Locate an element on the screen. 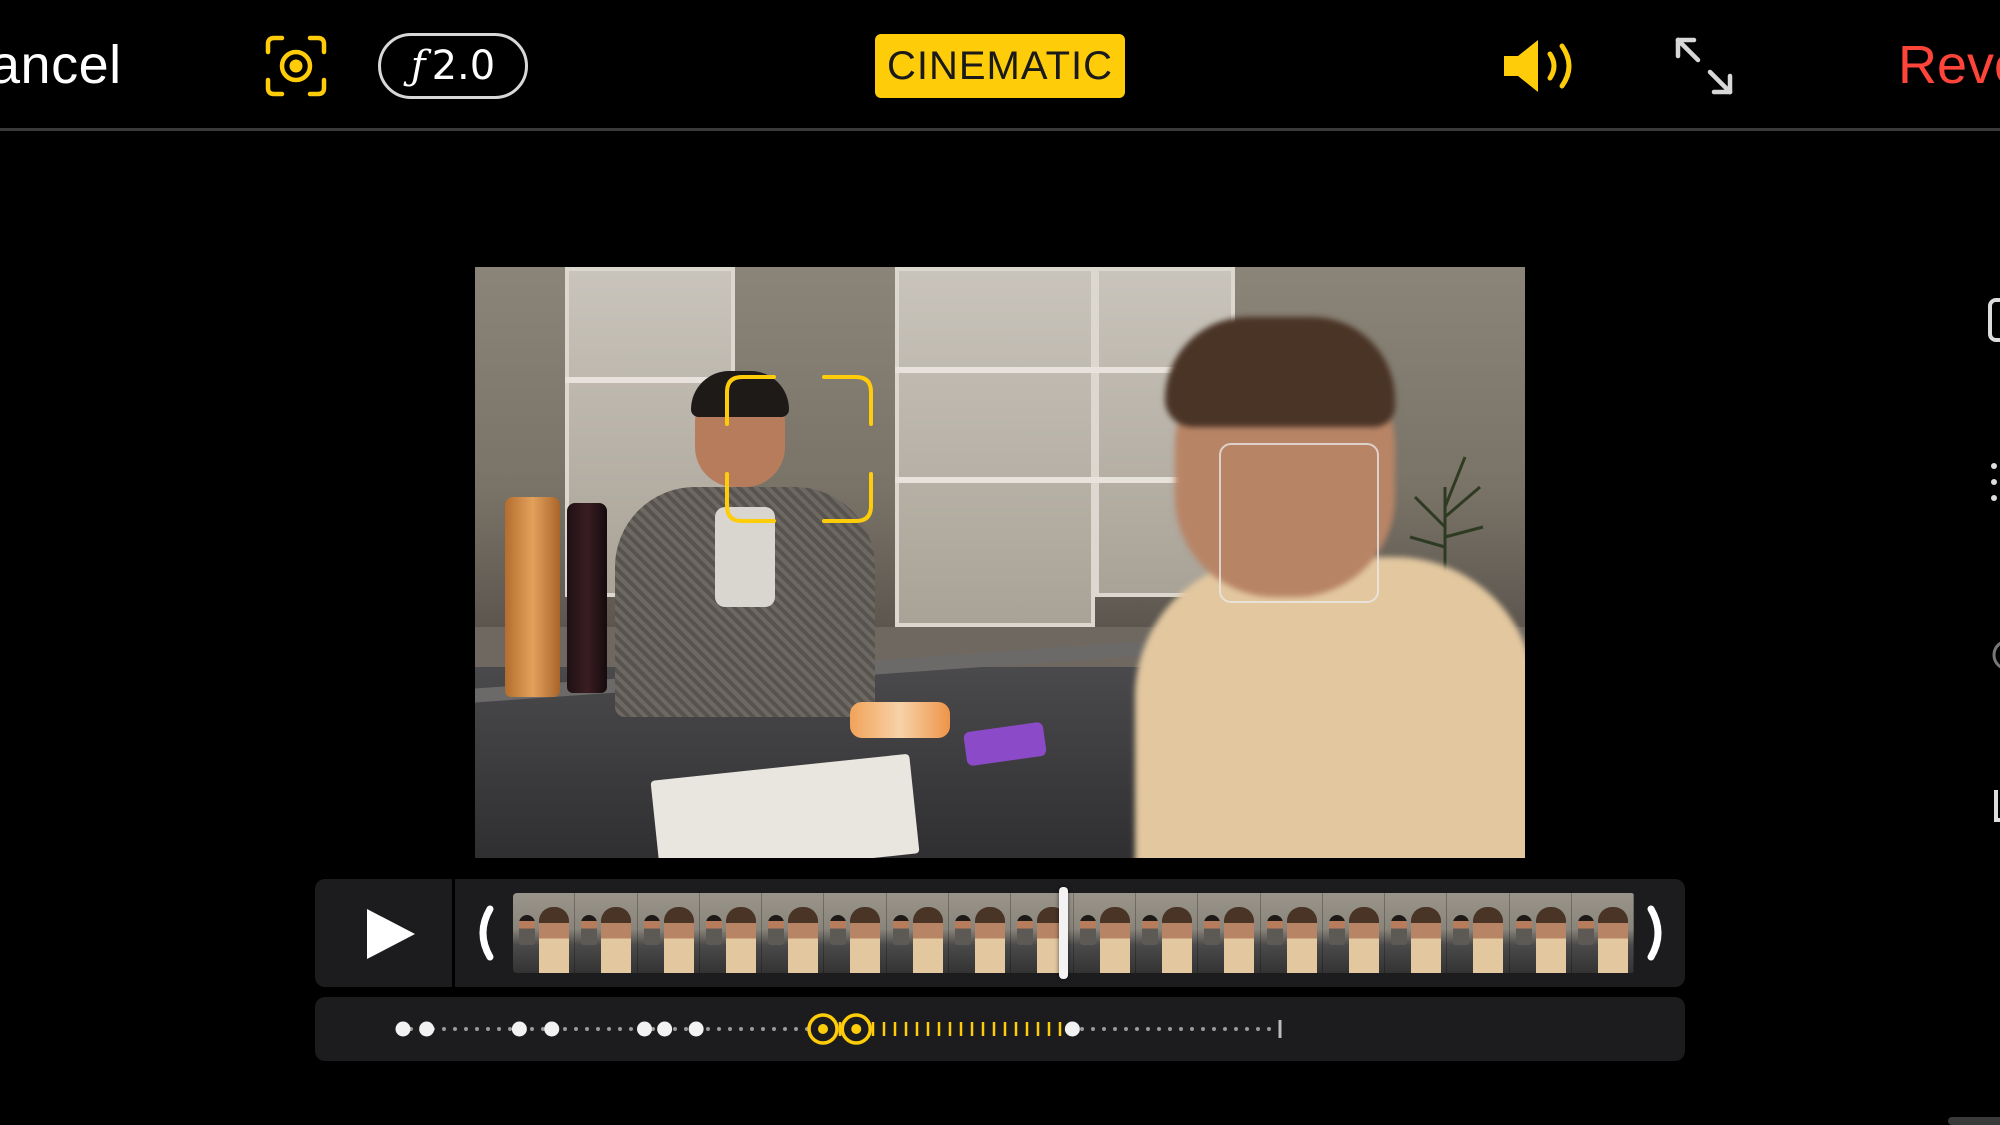 This screenshot has width=2000, height=1125. trim-handle-right is located at coordinates (1658, 933).